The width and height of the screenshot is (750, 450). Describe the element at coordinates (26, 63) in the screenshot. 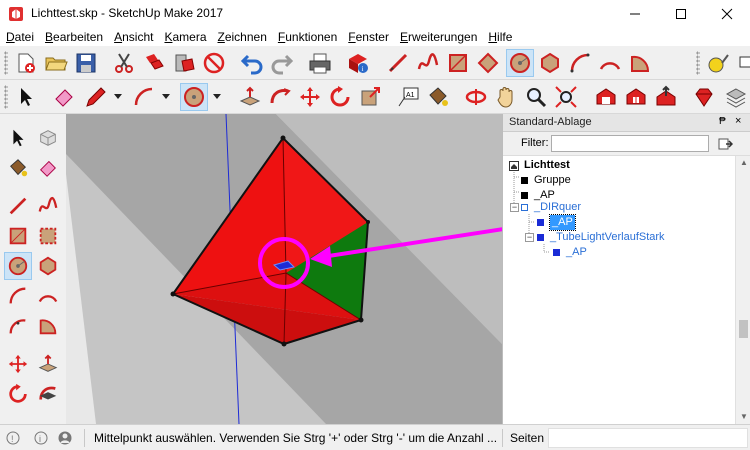

I see `new-button` at that location.